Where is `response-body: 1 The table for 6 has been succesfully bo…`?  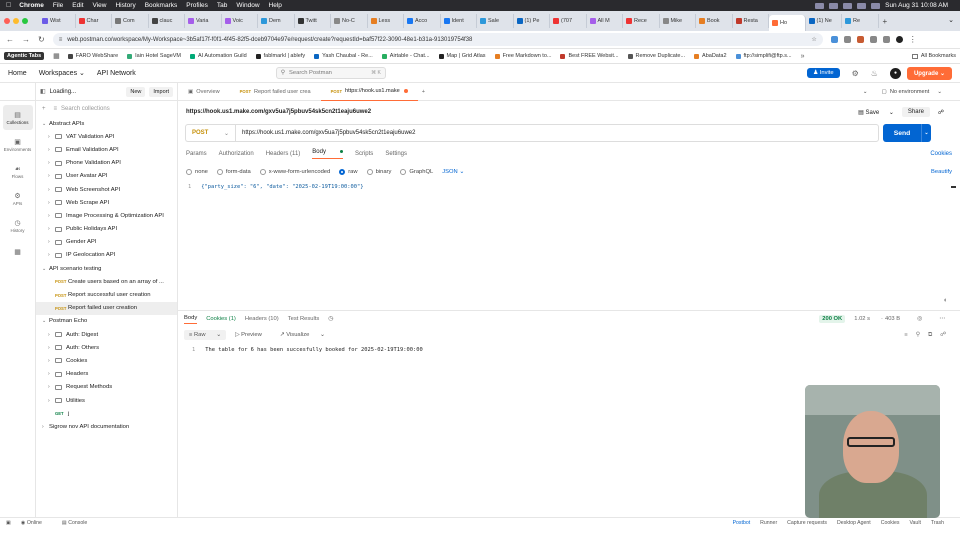
response-body: 1 The table for 6 has been succesfully bo… is located at coordinates (569, 350).